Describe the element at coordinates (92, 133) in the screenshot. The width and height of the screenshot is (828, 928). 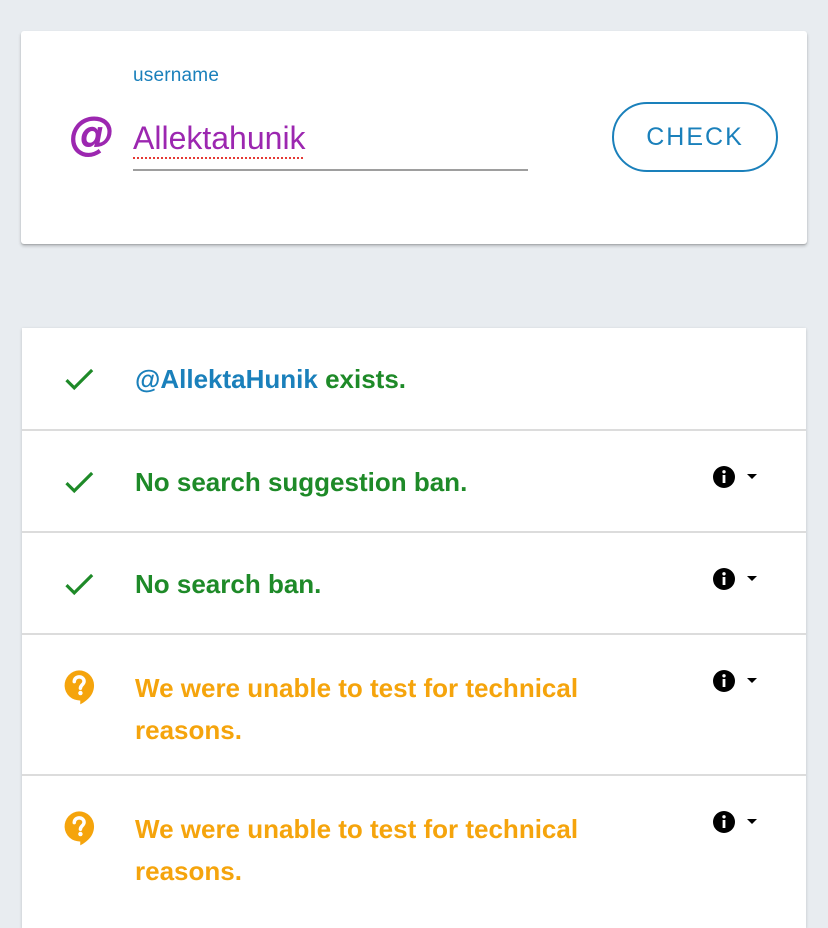
I see `at-sign-icon: @` at that location.